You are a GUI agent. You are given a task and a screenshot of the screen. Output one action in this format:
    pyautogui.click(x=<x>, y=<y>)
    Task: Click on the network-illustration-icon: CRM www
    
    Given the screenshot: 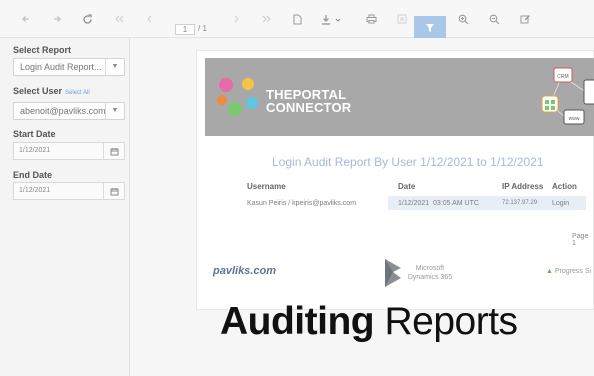 What is the action you would take?
    pyautogui.click(x=567, y=96)
    